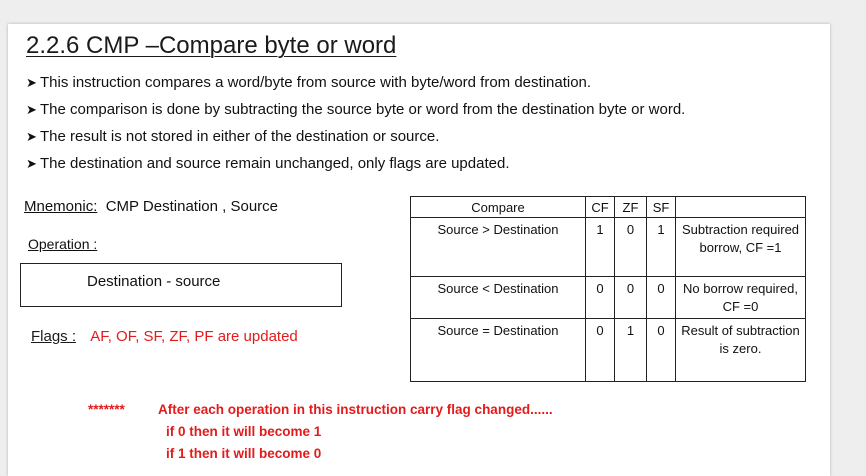 The image size is (866, 476). What do you see at coordinates (630, 207) in the screenshot?
I see `header-cell: ZF` at bounding box center [630, 207].